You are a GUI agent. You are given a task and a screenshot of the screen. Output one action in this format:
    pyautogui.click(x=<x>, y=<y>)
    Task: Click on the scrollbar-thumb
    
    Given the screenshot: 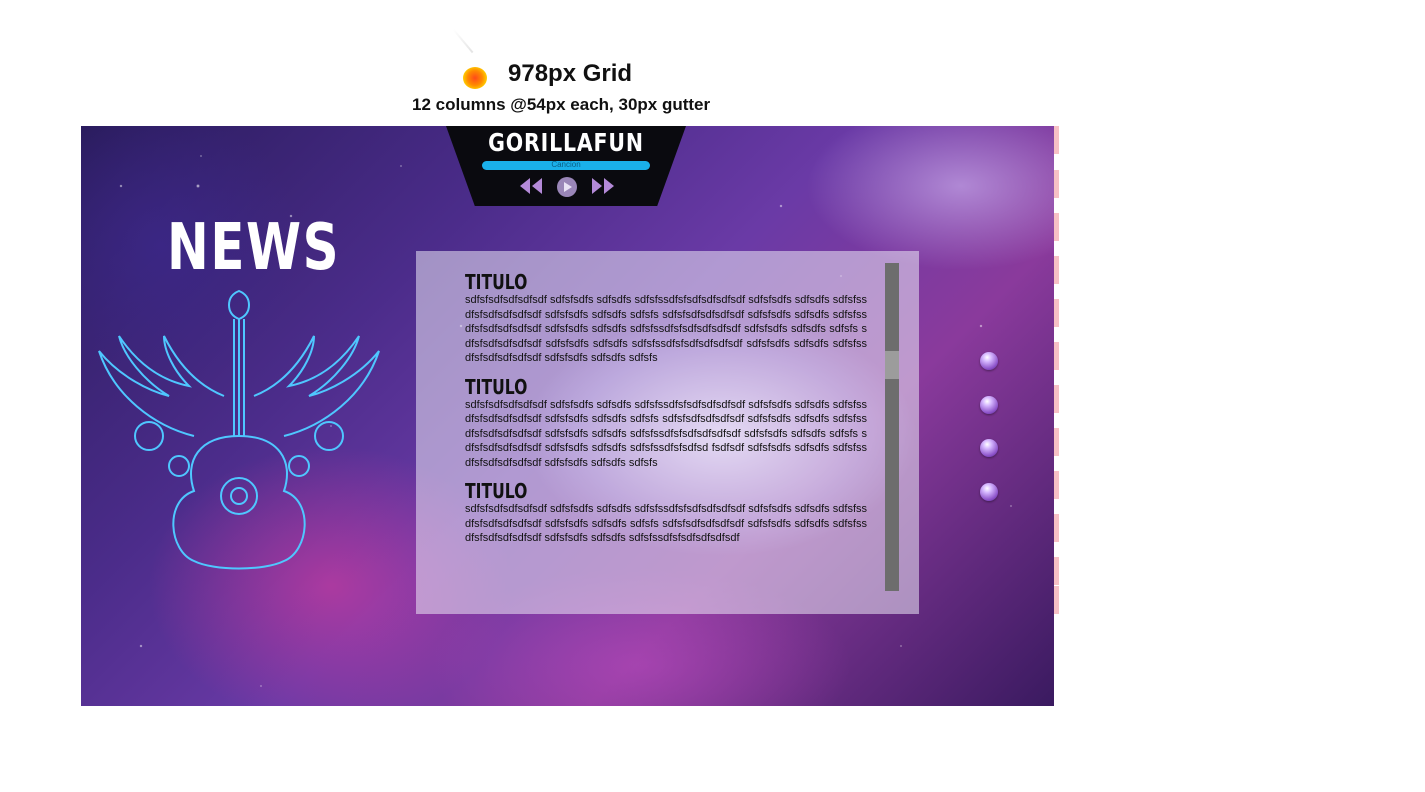 What is the action you would take?
    pyautogui.click(x=892, y=365)
    